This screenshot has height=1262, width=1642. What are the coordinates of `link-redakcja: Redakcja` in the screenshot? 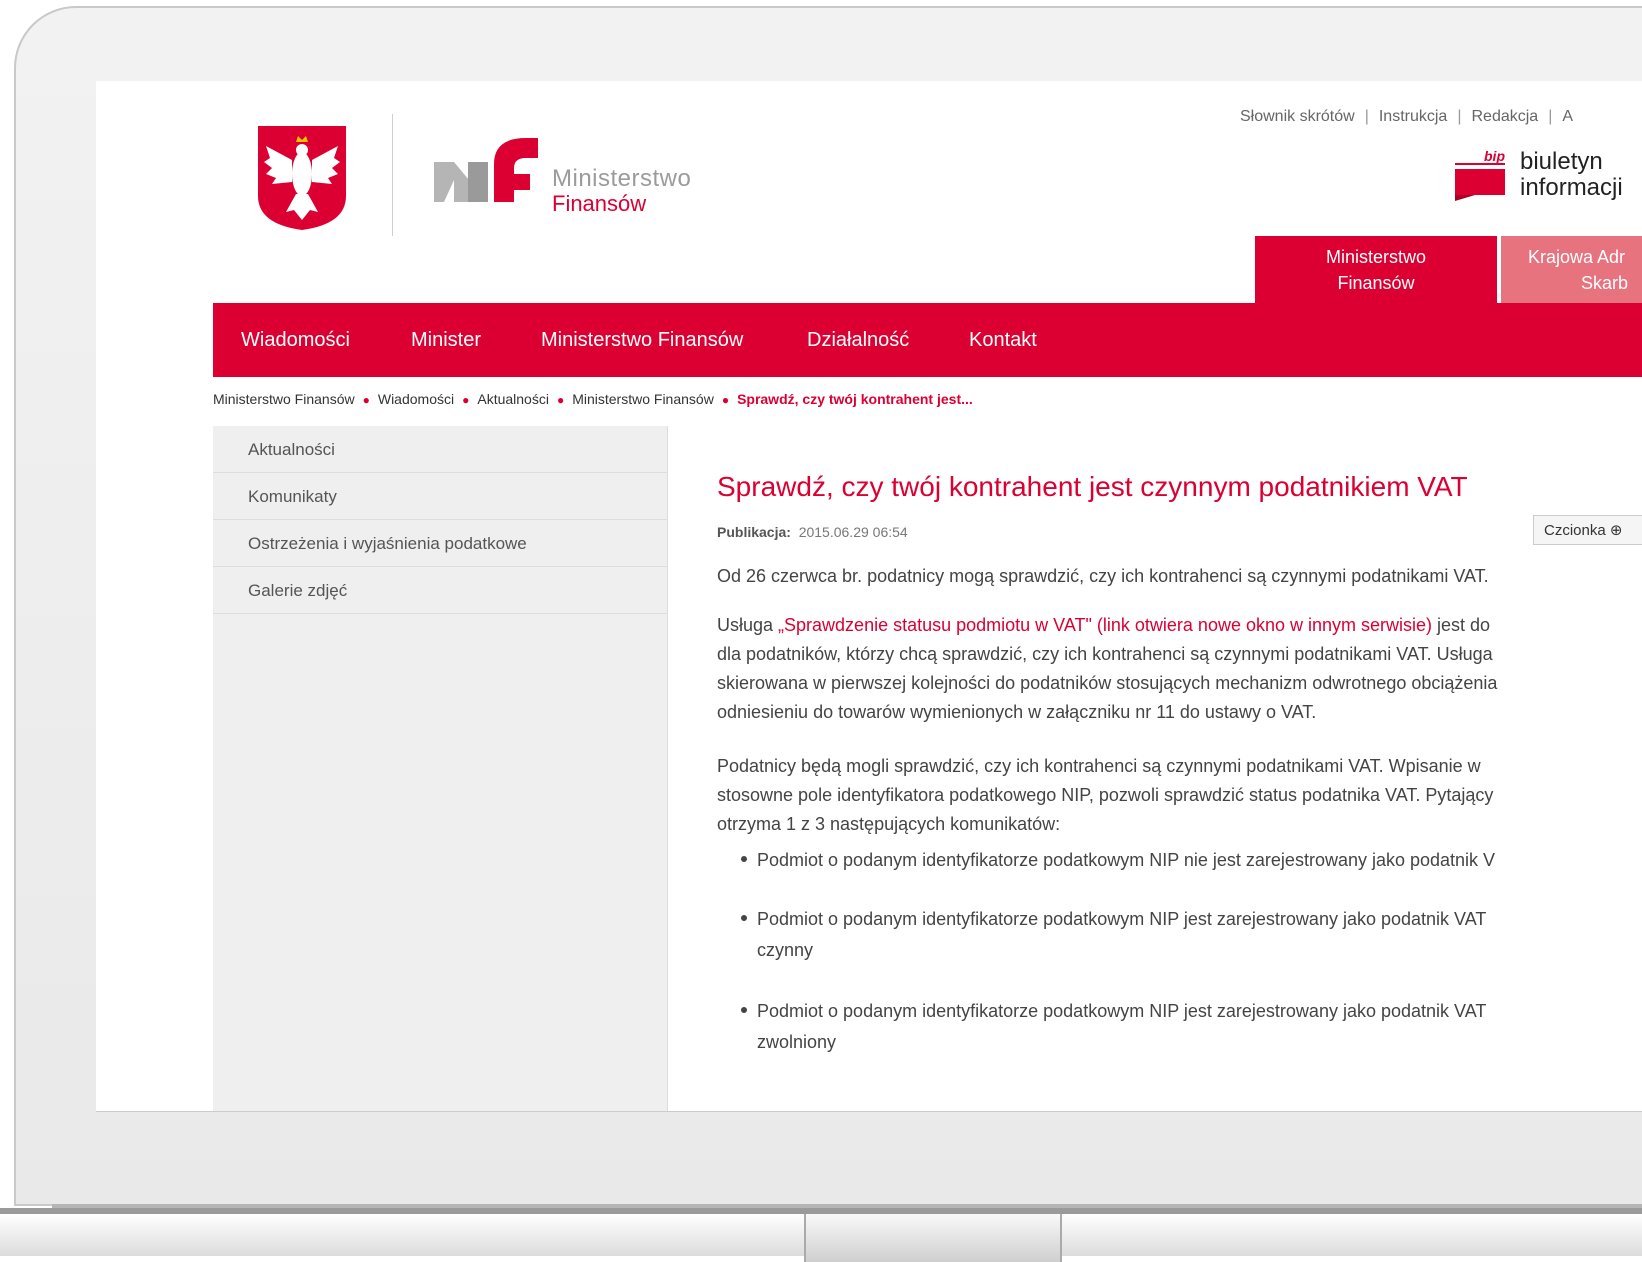 It's located at (1504, 116).